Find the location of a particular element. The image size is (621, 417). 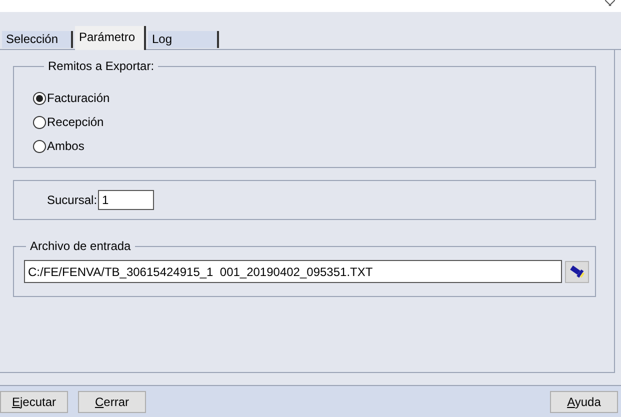

tab: Log is located at coordinates (183, 39).